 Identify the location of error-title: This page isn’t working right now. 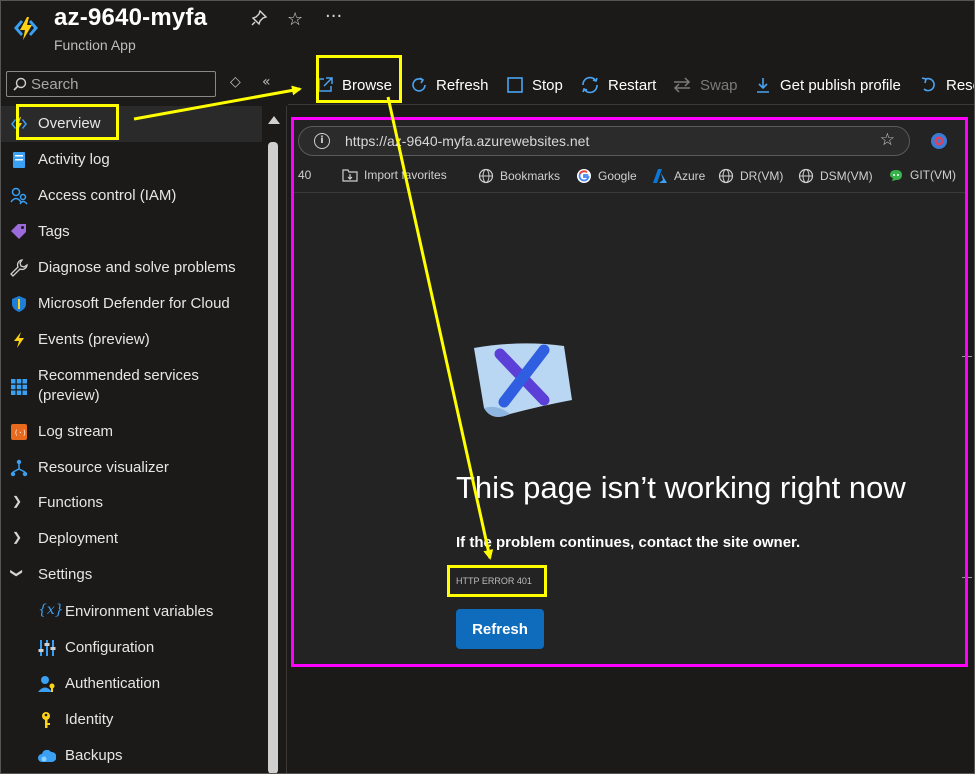
(681, 487).